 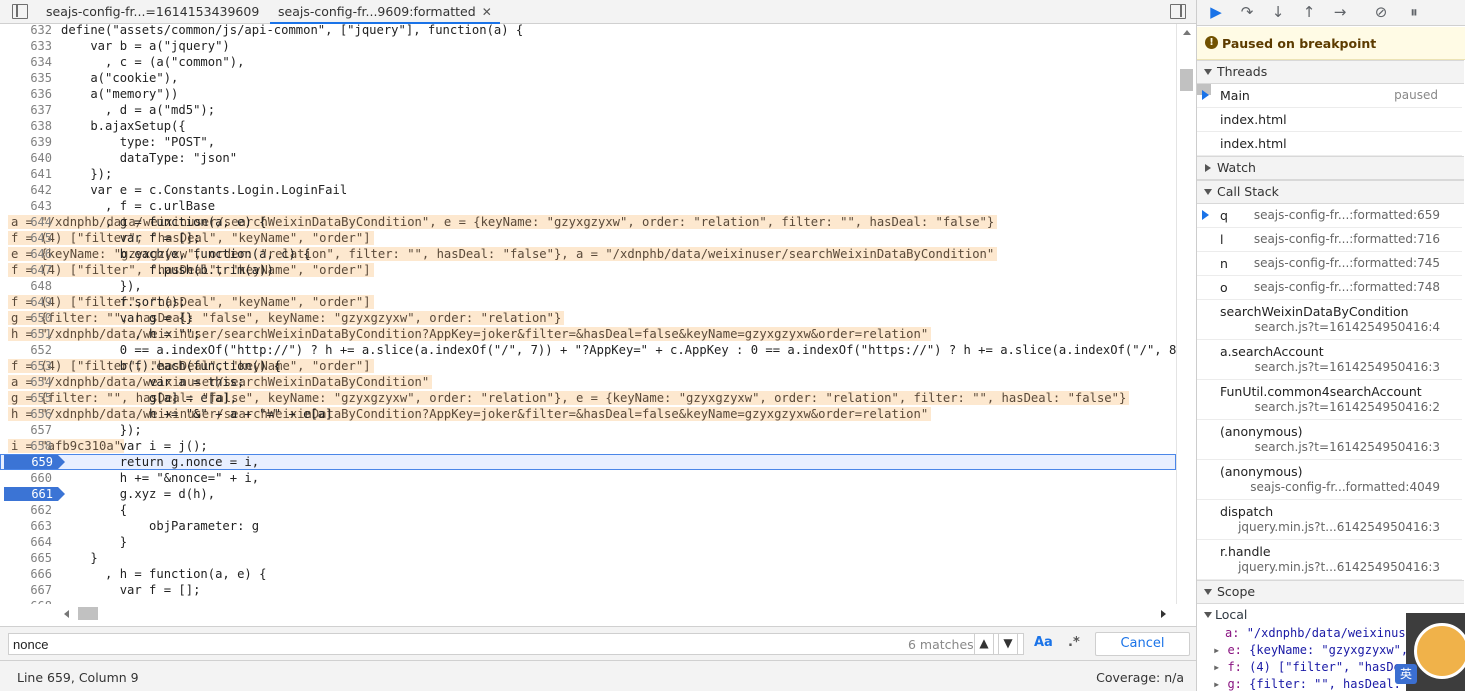 I want to click on line-number: 658, so click(x=28, y=446).